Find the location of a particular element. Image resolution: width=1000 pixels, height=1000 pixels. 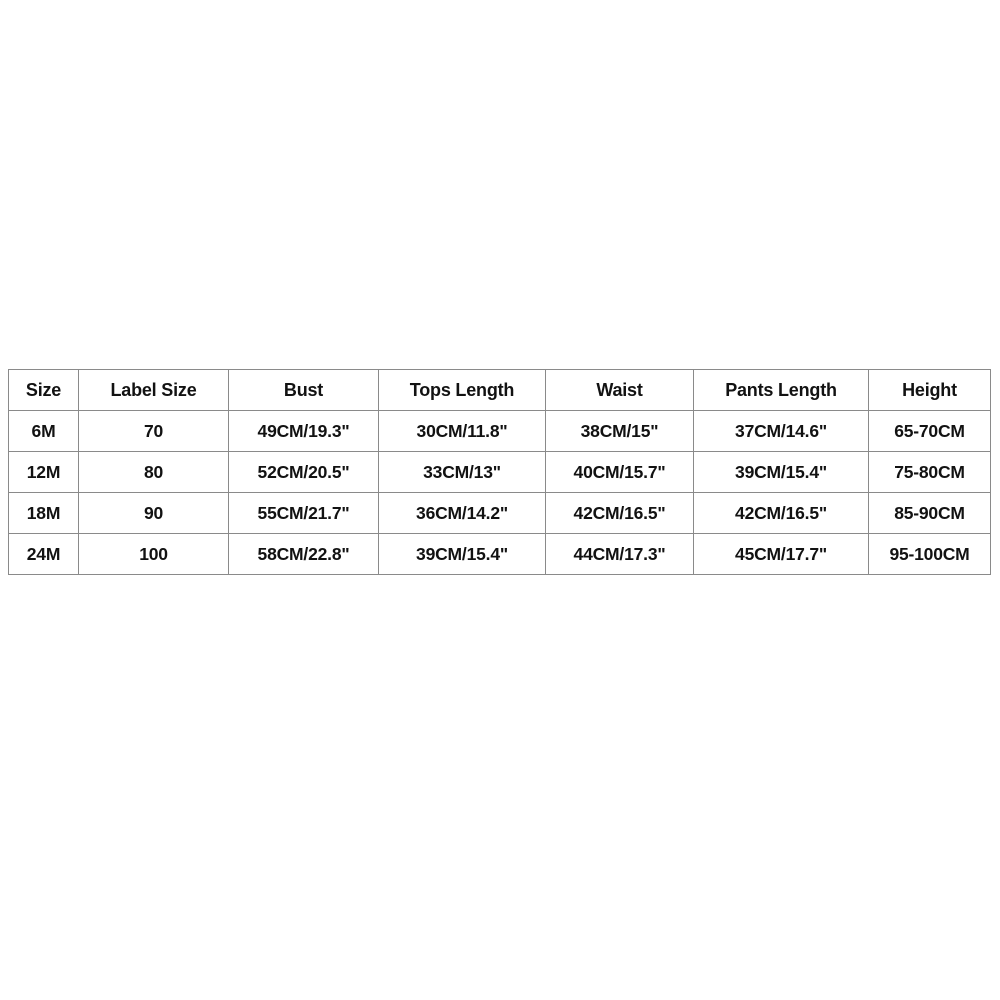

cell-label-size: 80 is located at coordinates (153, 472).